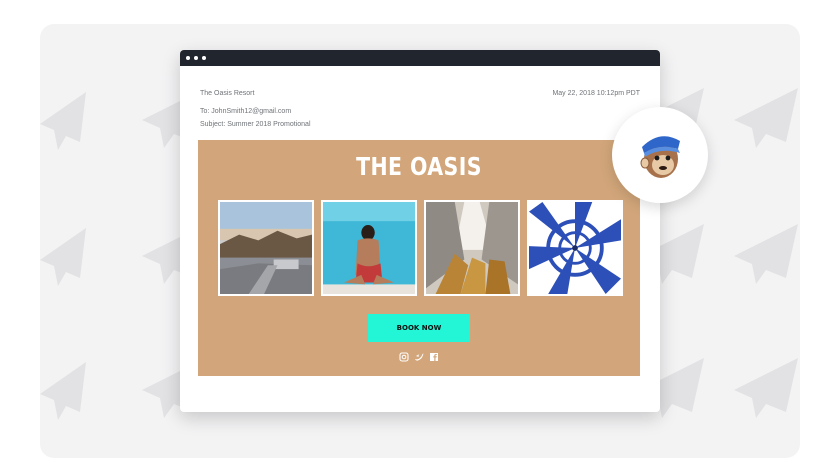 Image resolution: width=822 pixels, height=473 pixels. I want to click on pool-woman-photo, so click(369, 248).